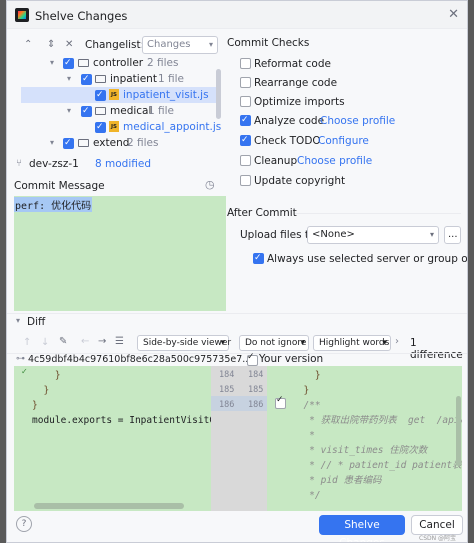  What do you see at coordinates (54, 164) in the screenshot?
I see `branch-name: dev-zsz-1` at bounding box center [54, 164].